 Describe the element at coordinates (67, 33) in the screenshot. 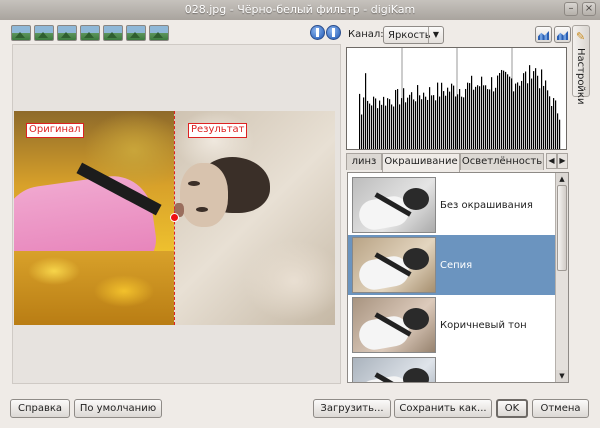

I see `split-horizontal-button` at that location.